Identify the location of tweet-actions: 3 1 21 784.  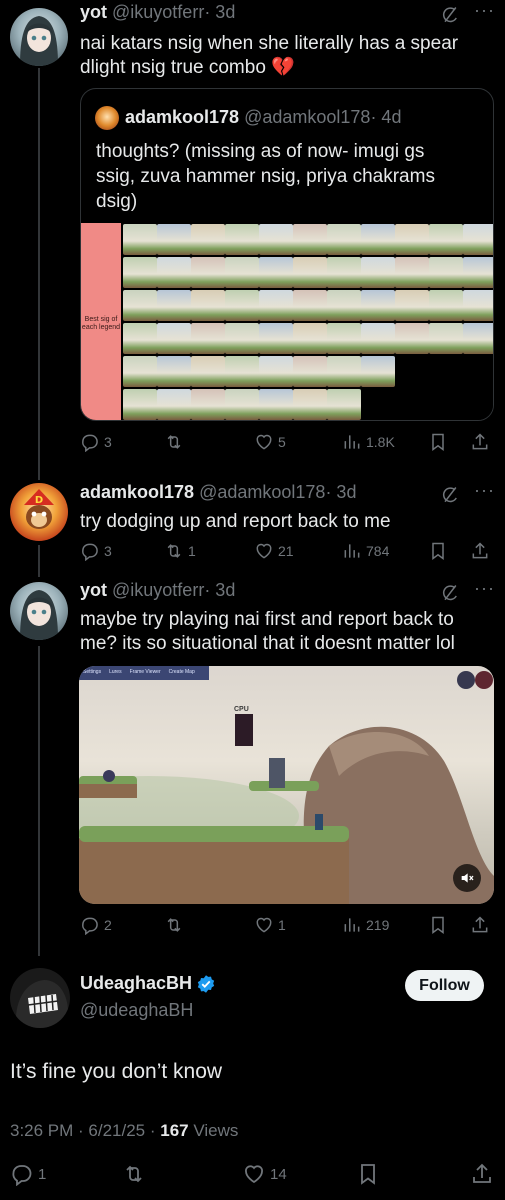
(287, 553).